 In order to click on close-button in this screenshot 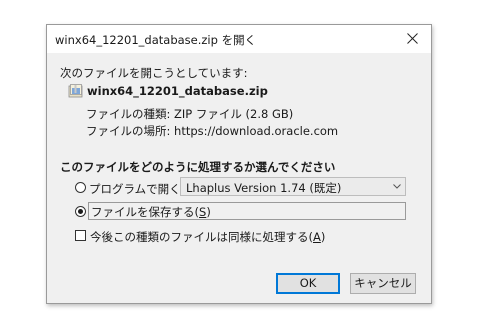, I will do `click(413, 39)`.